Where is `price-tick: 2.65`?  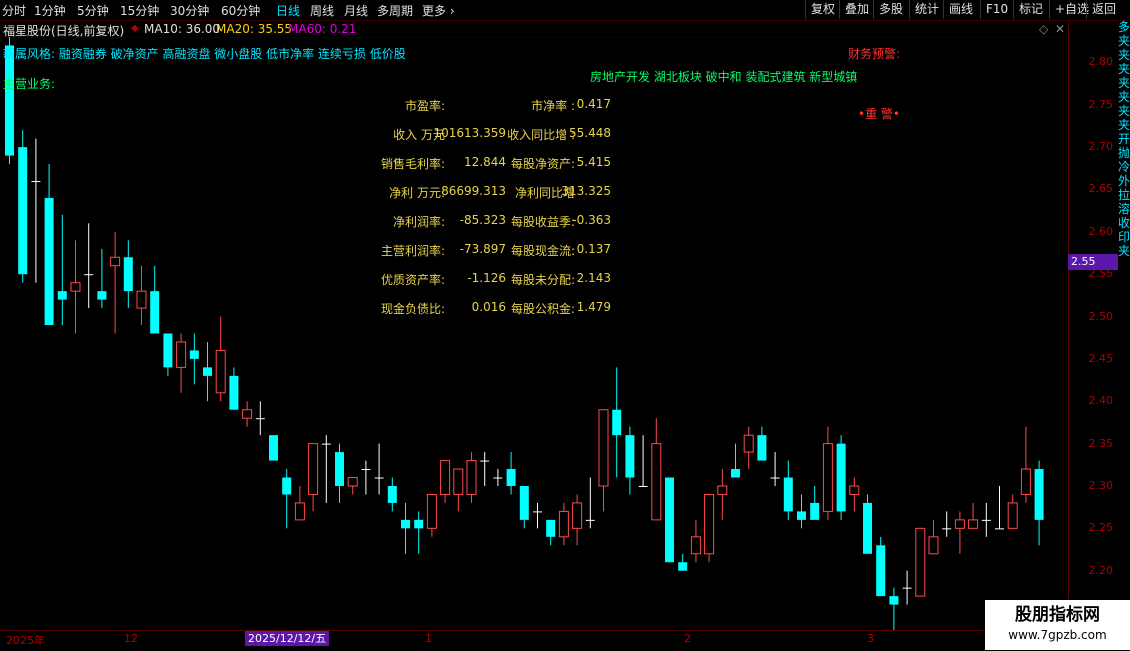 price-tick: 2.65 is located at coordinates (1101, 189).